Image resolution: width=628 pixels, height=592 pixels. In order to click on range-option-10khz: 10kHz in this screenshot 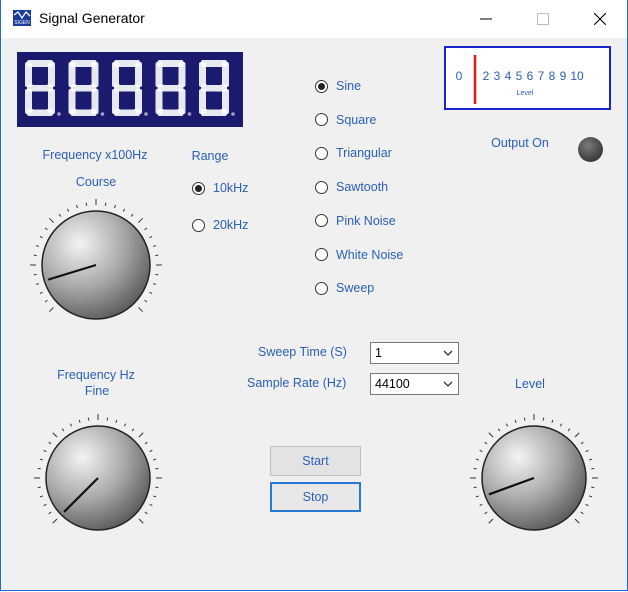, I will do `click(220, 188)`.